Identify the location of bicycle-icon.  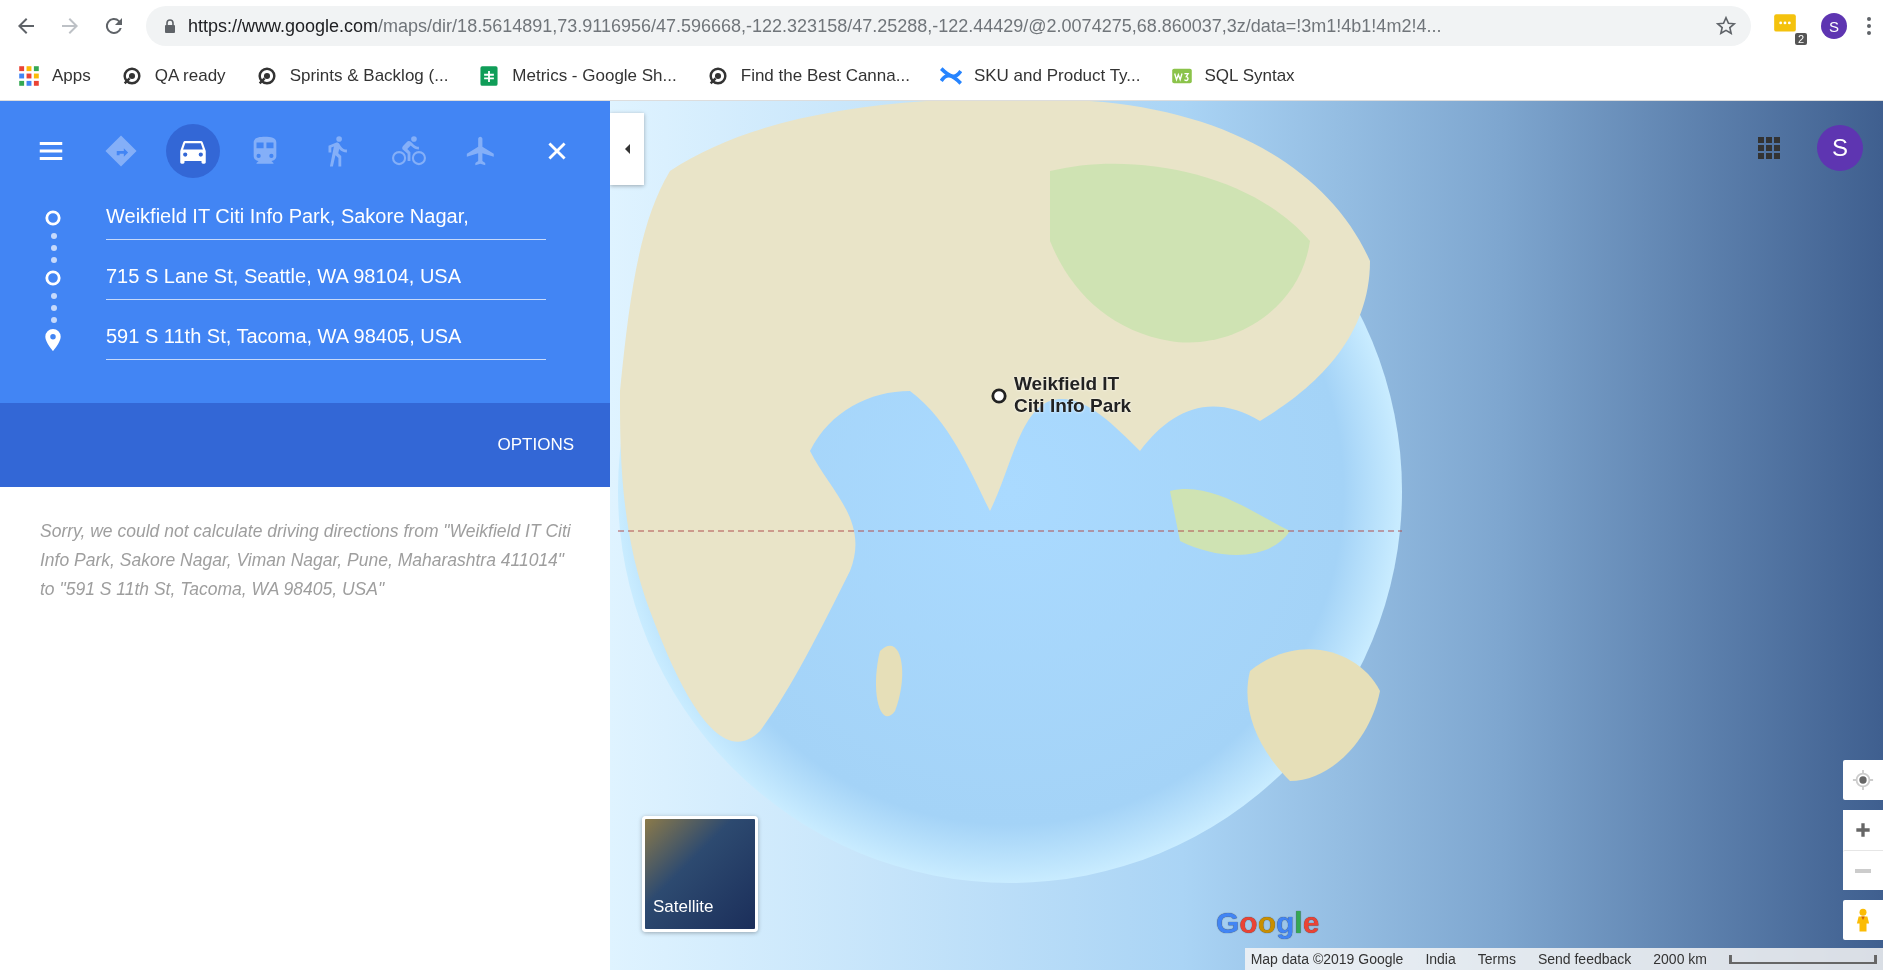
(409, 151).